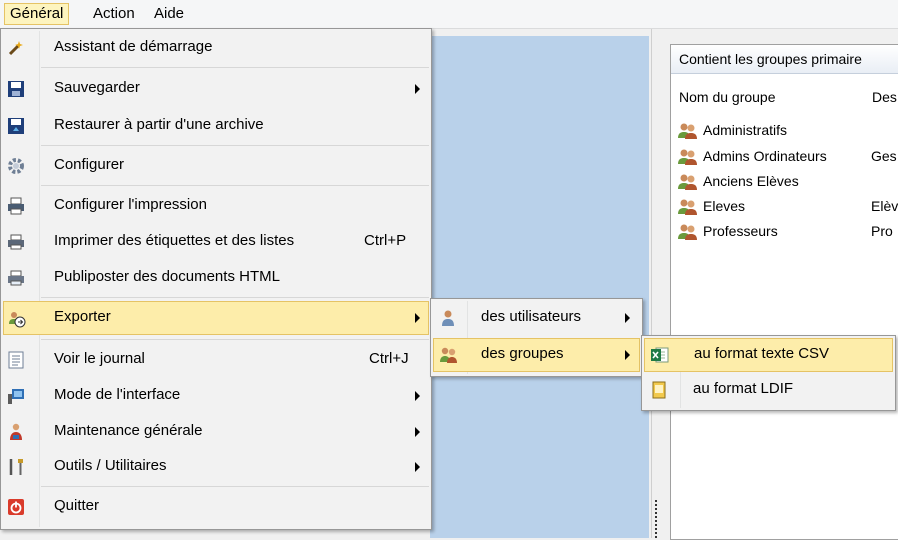 This screenshot has height=540, width=898. What do you see at coordinates (17, 319) in the screenshot?
I see `export-icon` at bounding box center [17, 319].